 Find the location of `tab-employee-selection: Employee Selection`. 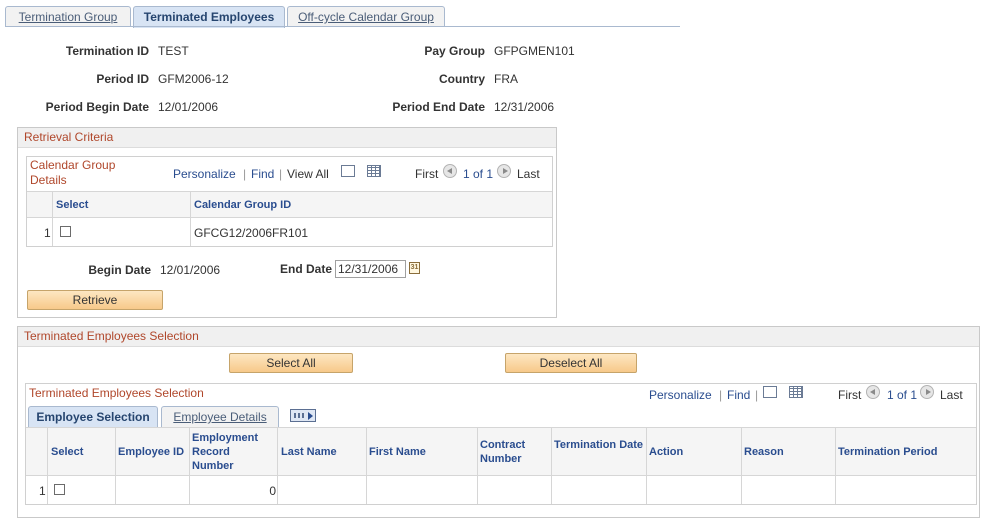

tab-employee-selection: Employee Selection is located at coordinates (93, 416).